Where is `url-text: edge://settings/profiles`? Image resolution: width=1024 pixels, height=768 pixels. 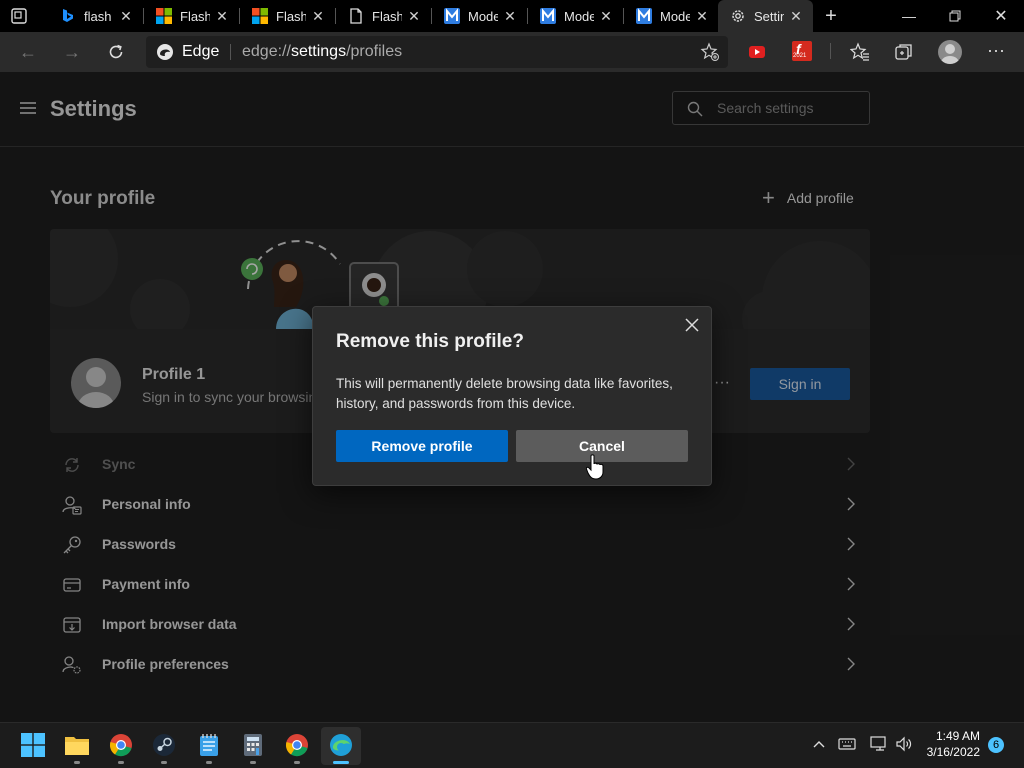 url-text: edge://settings/profiles is located at coordinates (322, 52).